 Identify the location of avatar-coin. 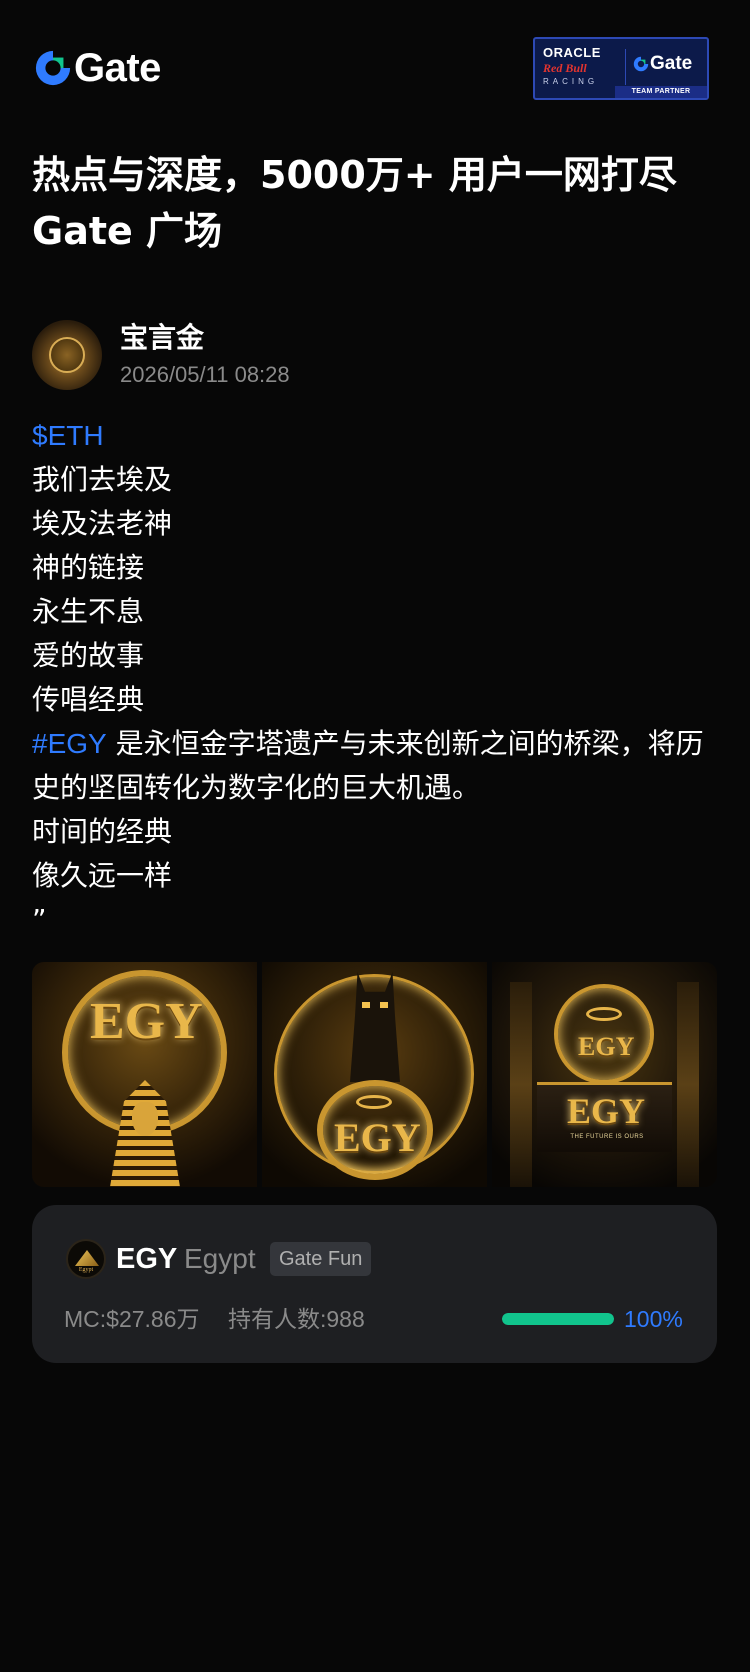
(67, 355).